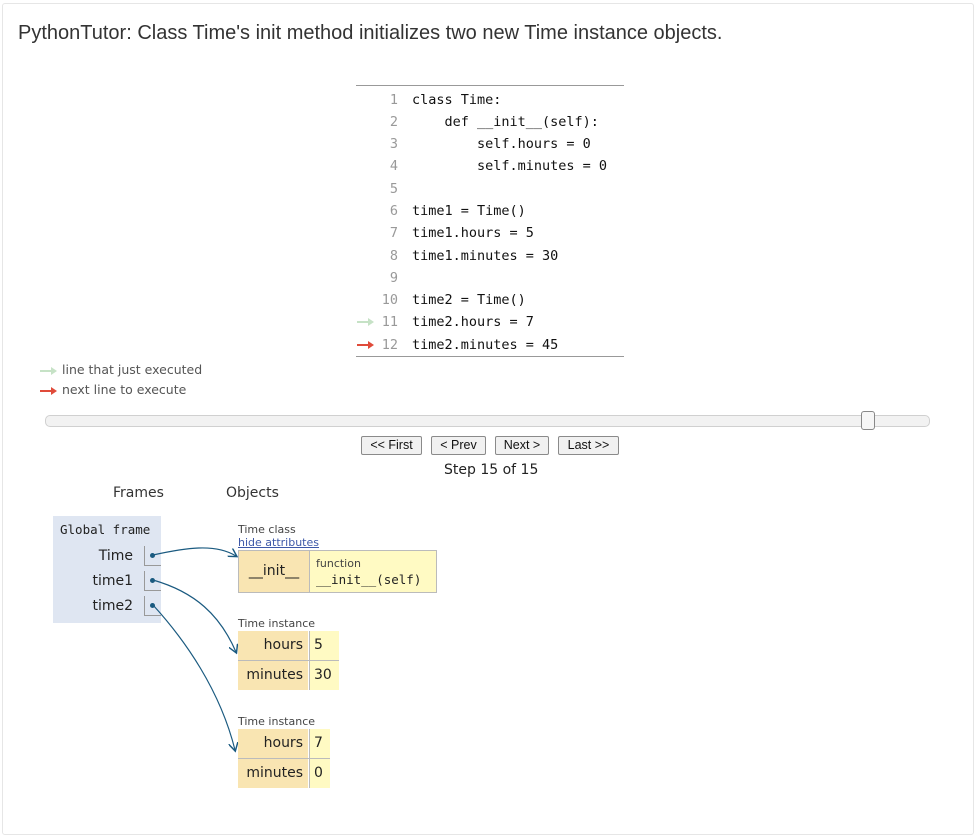 The image size is (976, 837). What do you see at coordinates (194, 615) in the screenshot?
I see `pointer-time1-to-instance1` at bounding box center [194, 615].